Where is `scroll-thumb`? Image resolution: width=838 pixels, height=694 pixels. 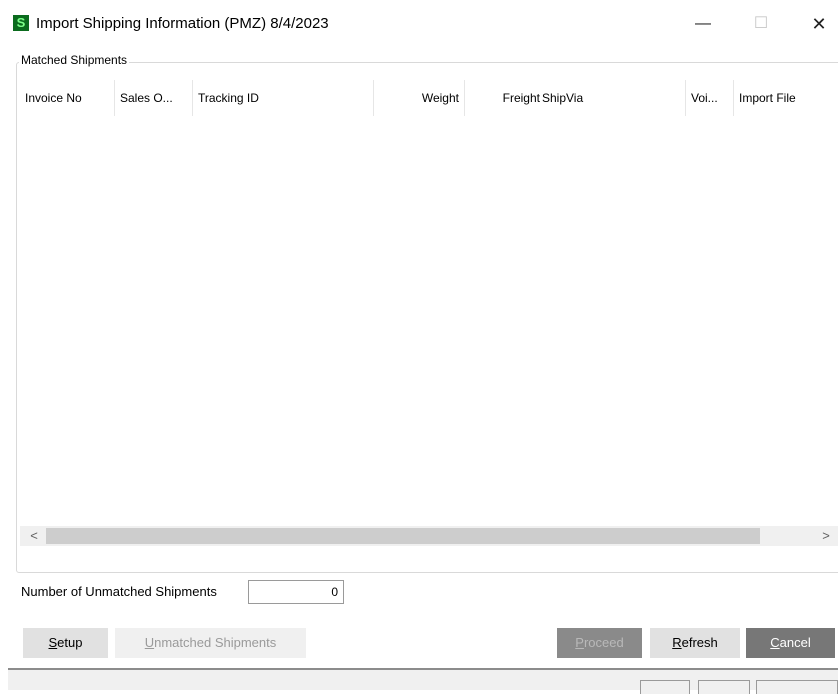
scroll-thumb is located at coordinates (403, 536).